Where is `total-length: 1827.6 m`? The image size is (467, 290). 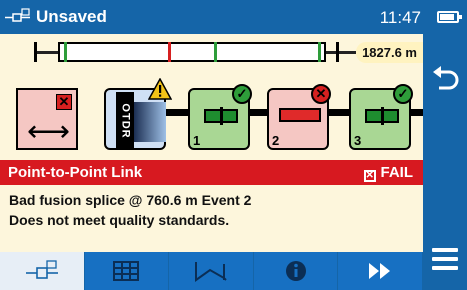
total-length: 1827.6 m is located at coordinates (389, 52).